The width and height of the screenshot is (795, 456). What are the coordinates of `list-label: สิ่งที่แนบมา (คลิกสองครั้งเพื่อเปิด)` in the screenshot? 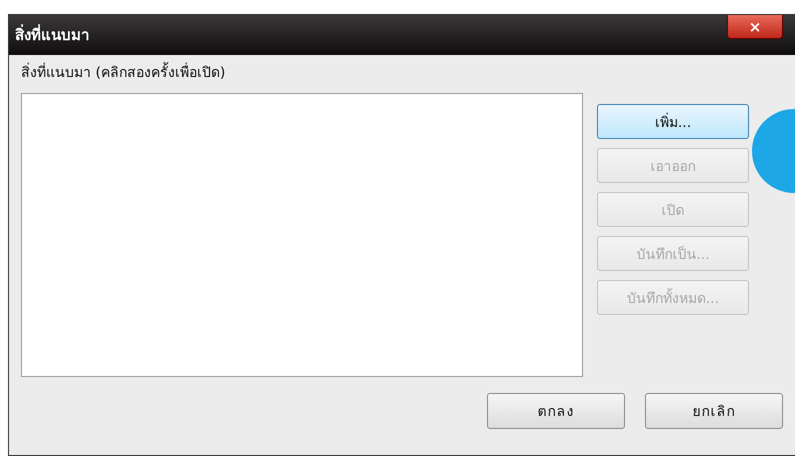 It's located at (408, 73).